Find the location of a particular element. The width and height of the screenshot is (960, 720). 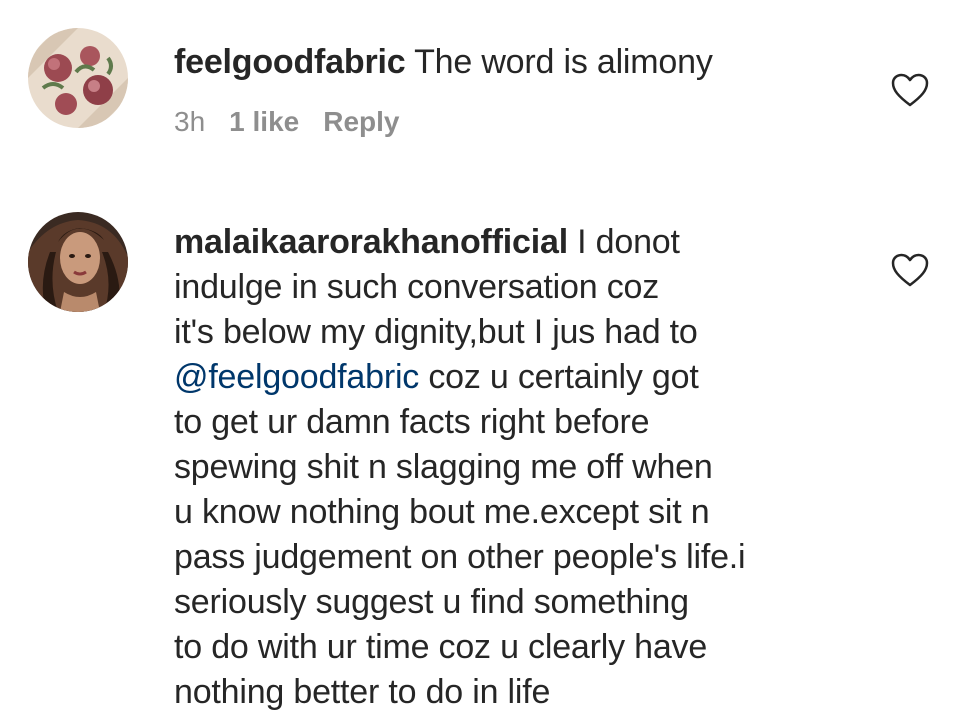

comment-line: u know nothing bout me.except sit n is located at coordinates (442, 512).